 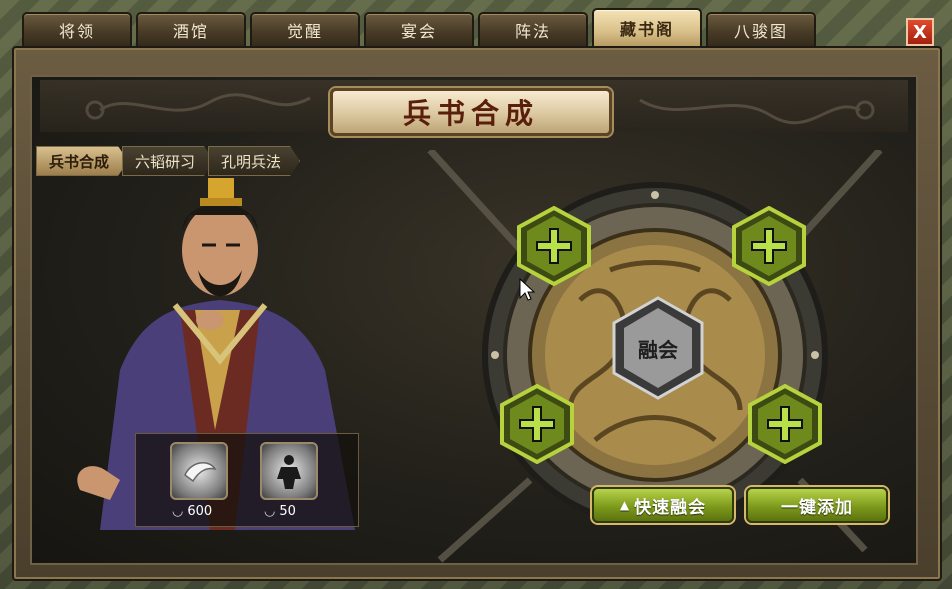 I want to click on warrior-silhouette-icon, so click(x=289, y=472).